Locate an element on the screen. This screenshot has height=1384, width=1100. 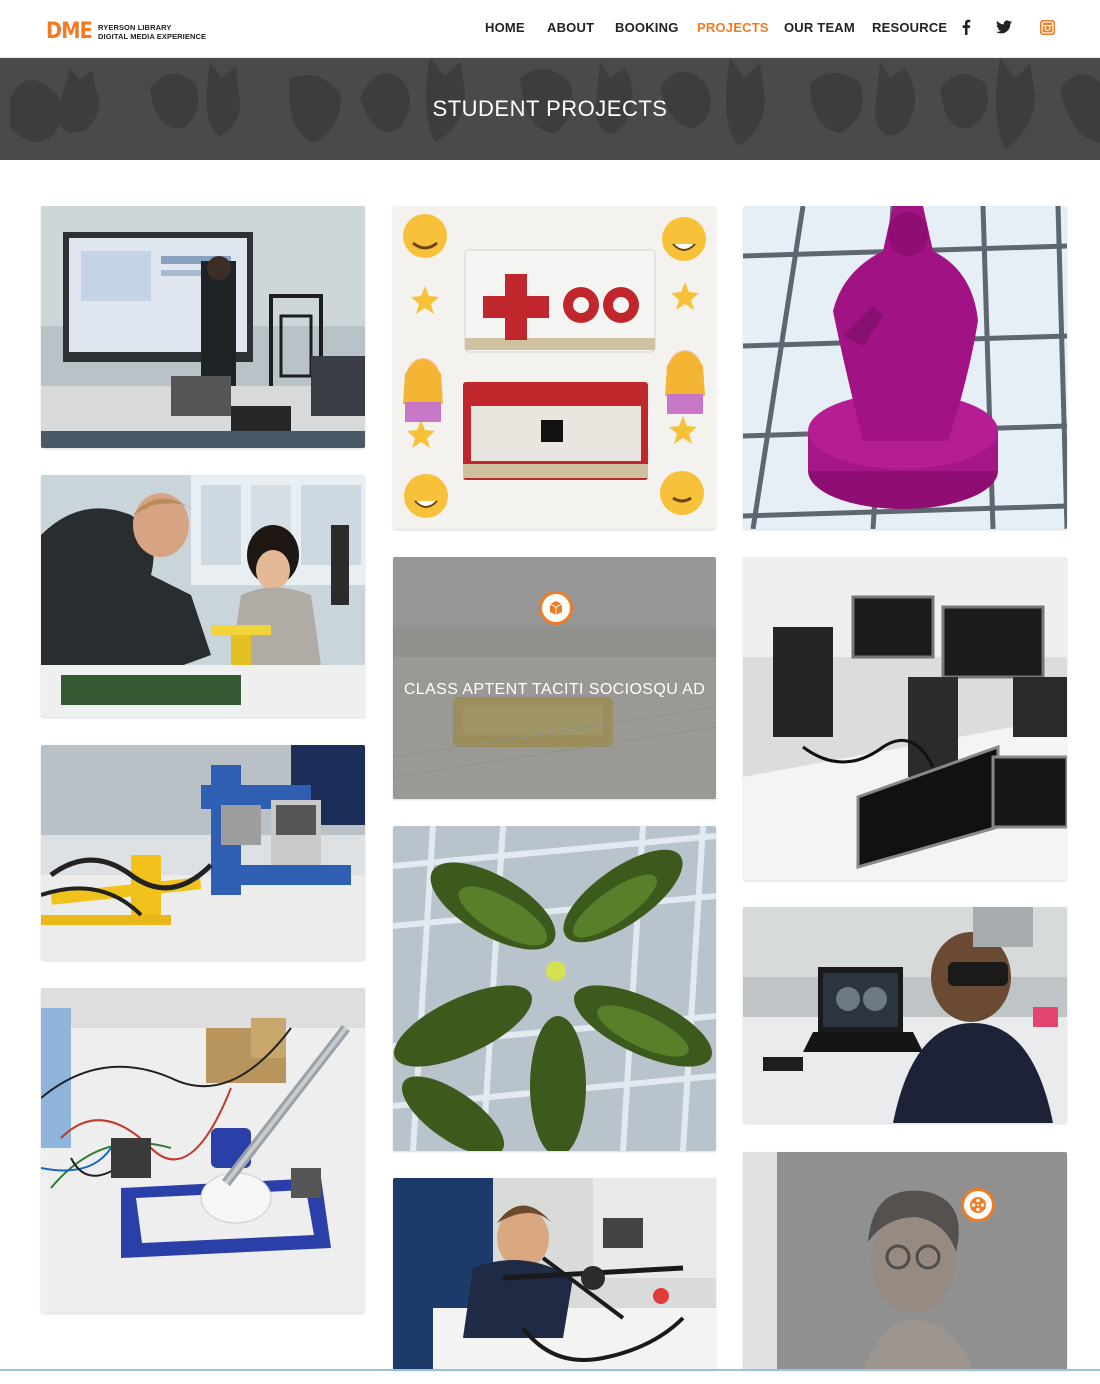
project-tile-3d-figure is located at coordinates (905, 367).